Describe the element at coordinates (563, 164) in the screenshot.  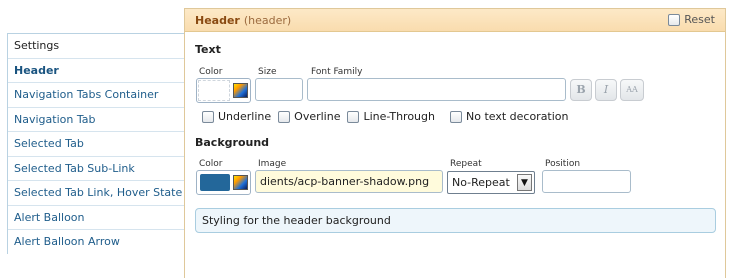
I see `background-position-label: Position` at that location.